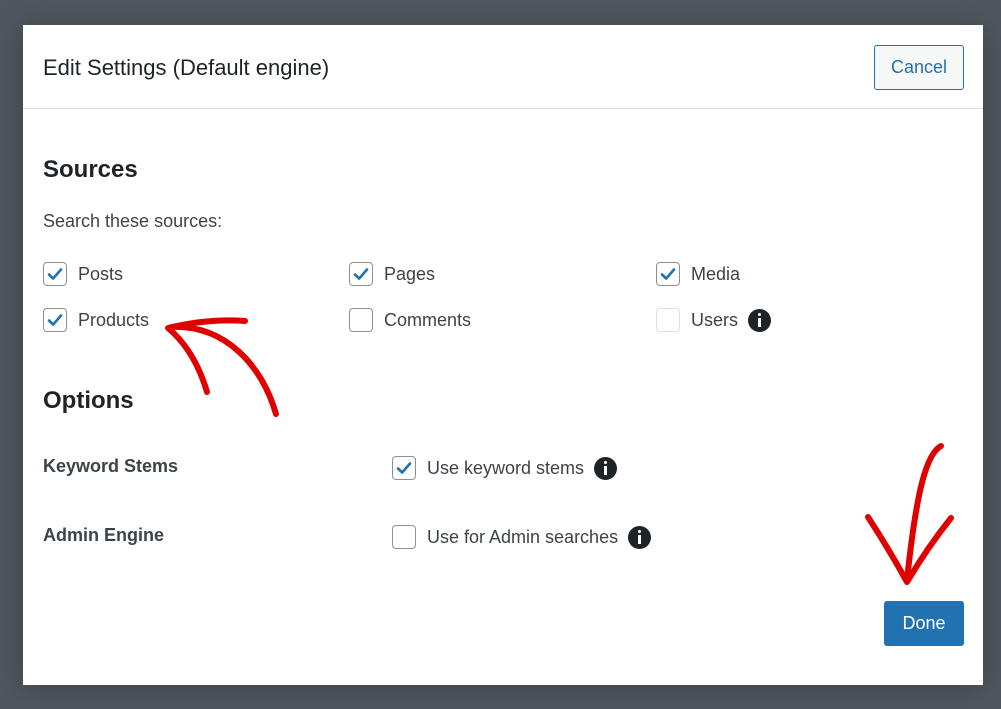 This screenshot has width=1001, height=709. What do you see at coordinates (919, 67) in the screenshot?
I see `cancel-button: Cancel` at bounding box center [919, 67].